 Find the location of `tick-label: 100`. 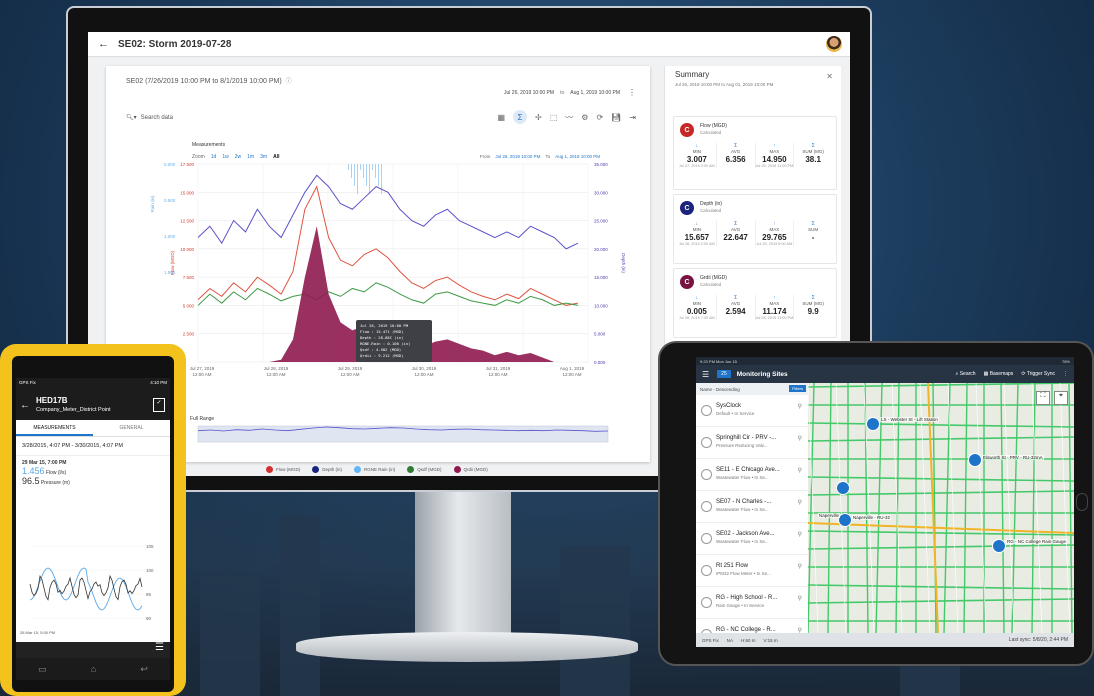

tick-label: 100 is located at coordinates (150, 570).